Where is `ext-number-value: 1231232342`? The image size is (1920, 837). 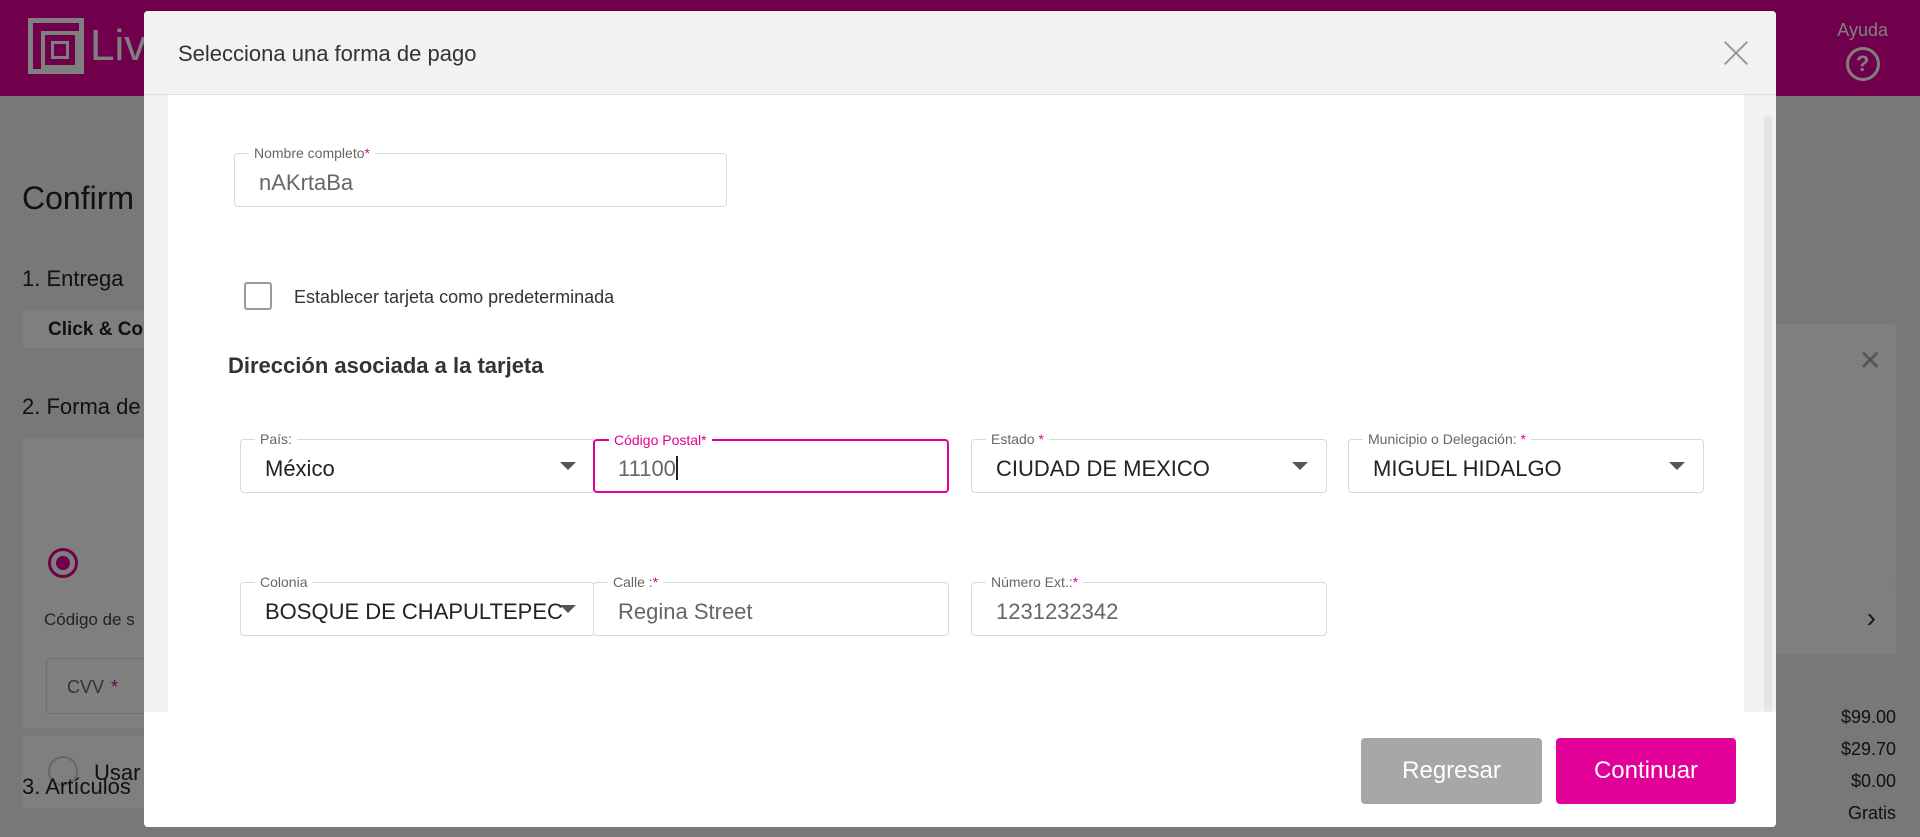 ext-number-value: 1231232342 is located at coordinates (1057, 611).